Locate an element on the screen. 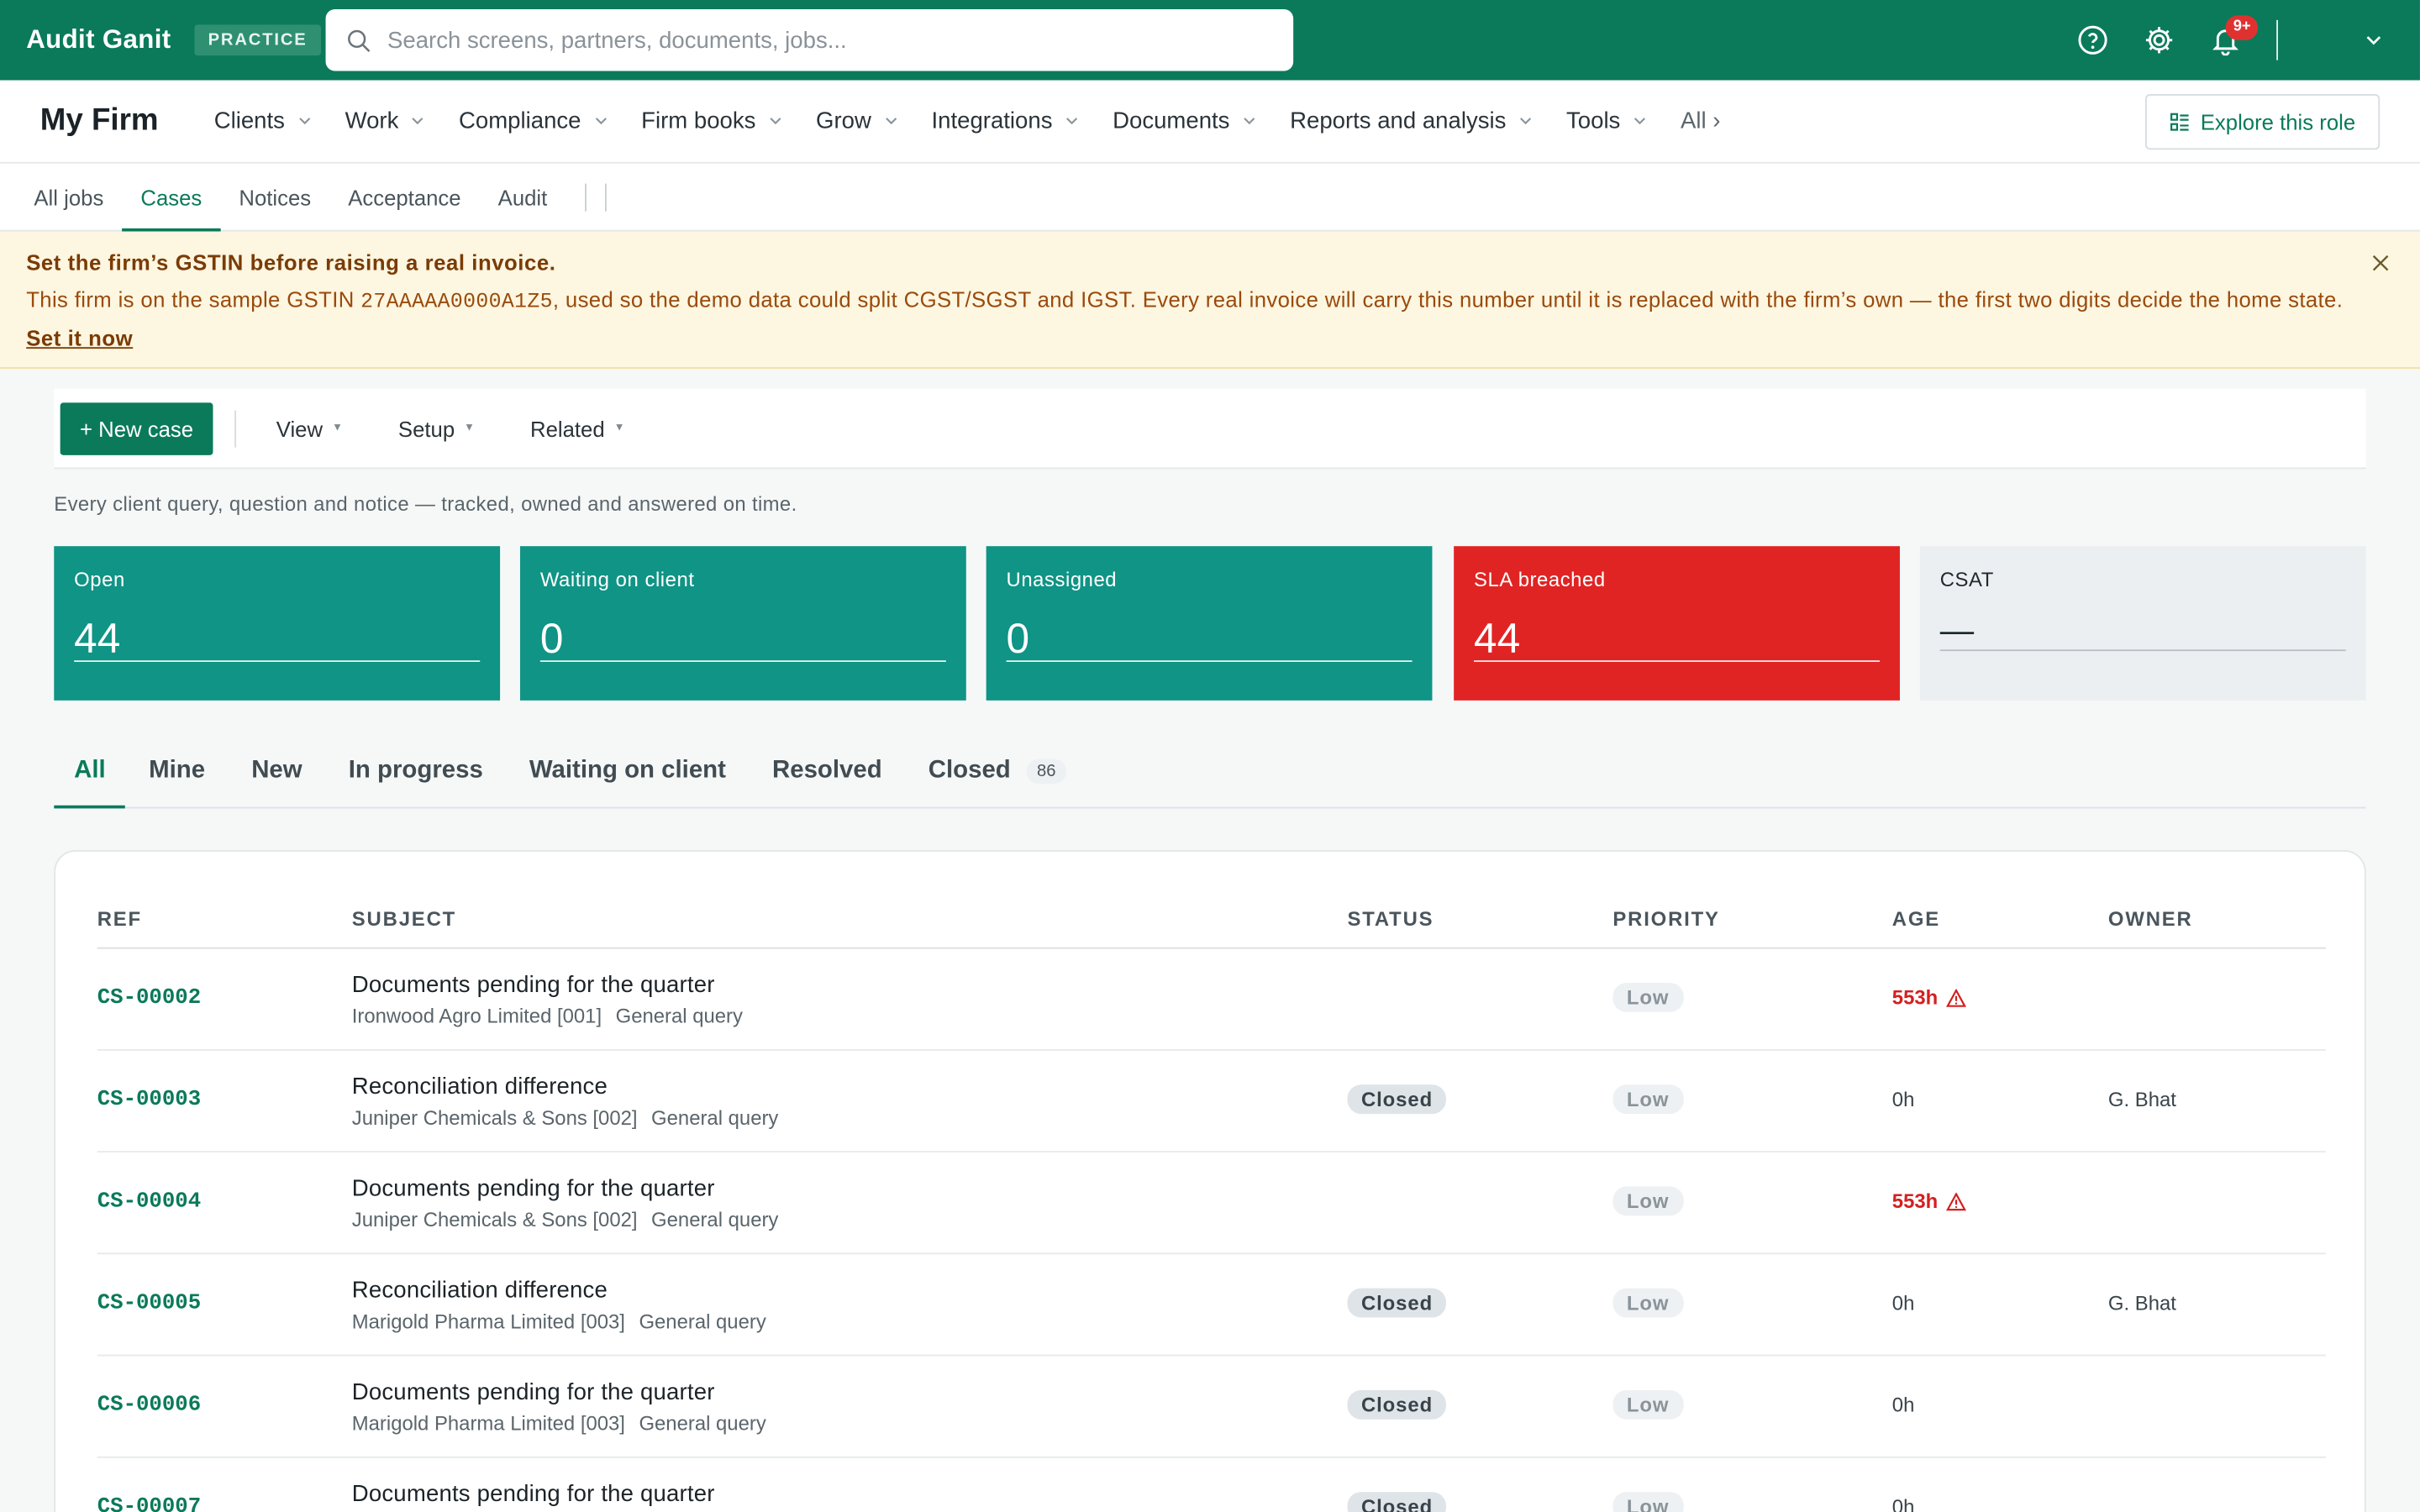  nav-grow: Grow is located at coordinates (856, 121).